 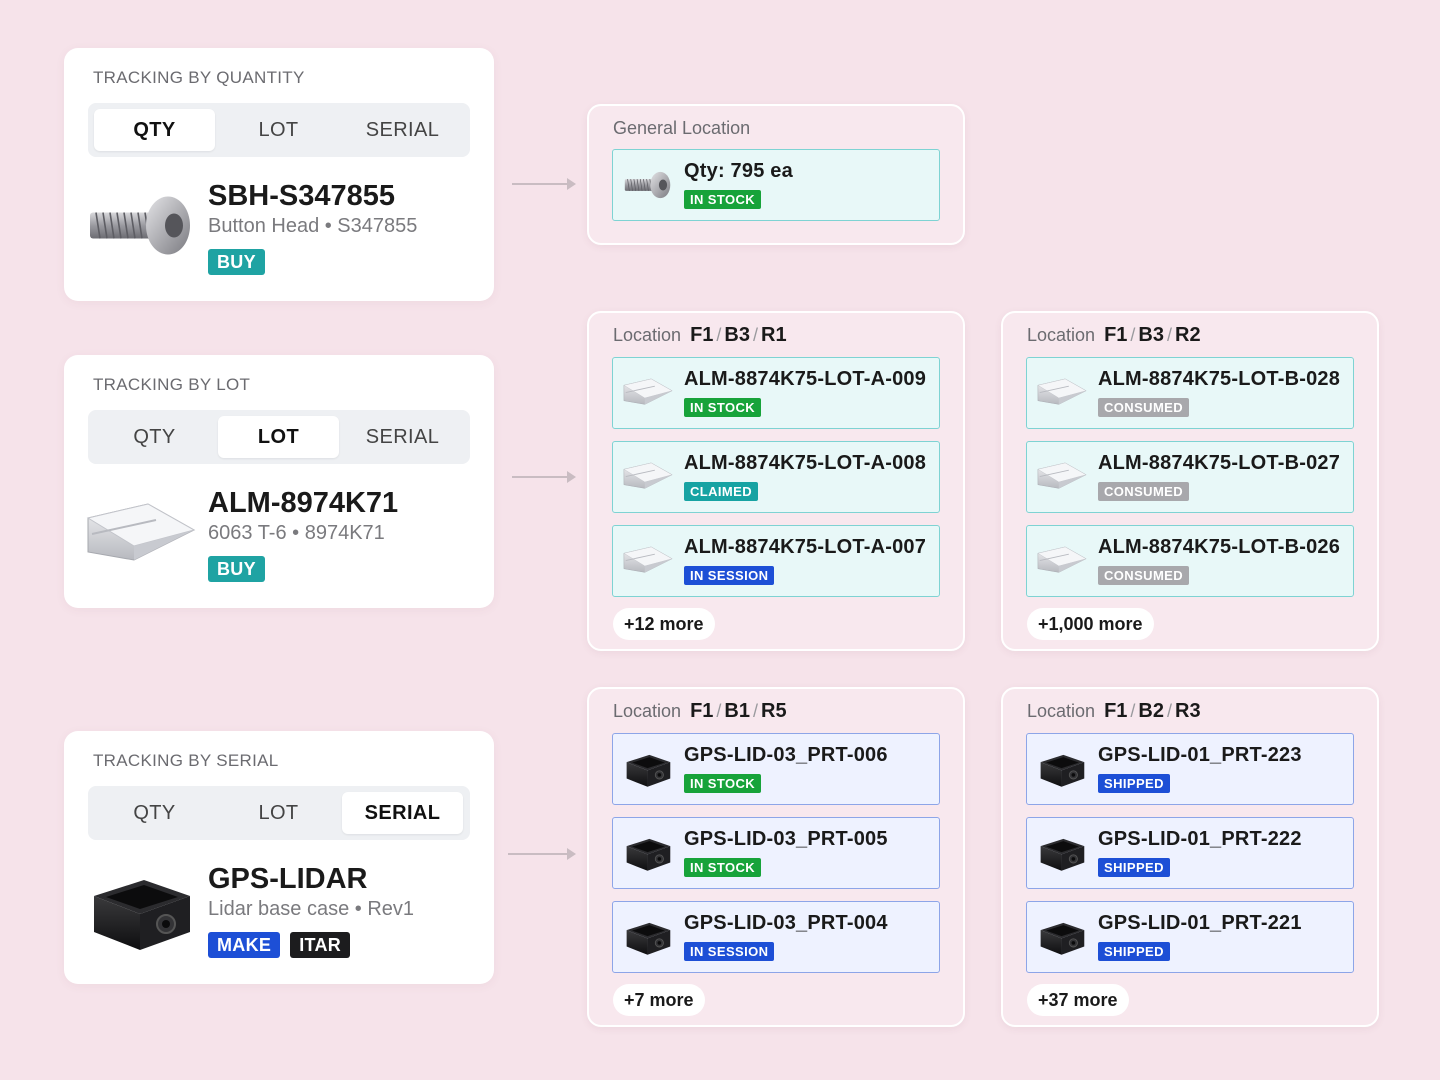 What do you see at coordinates (659, 1000) in the screenshot?
I see `more-items-link: +7 more` at bounding box center [659, 1000].